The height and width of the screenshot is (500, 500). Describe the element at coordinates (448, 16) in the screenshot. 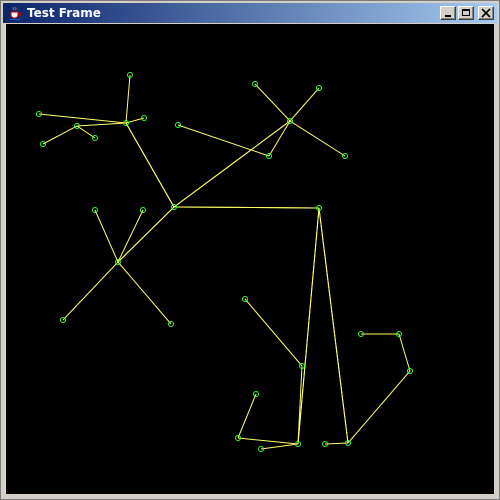

I see `minimize-icon` at that location.